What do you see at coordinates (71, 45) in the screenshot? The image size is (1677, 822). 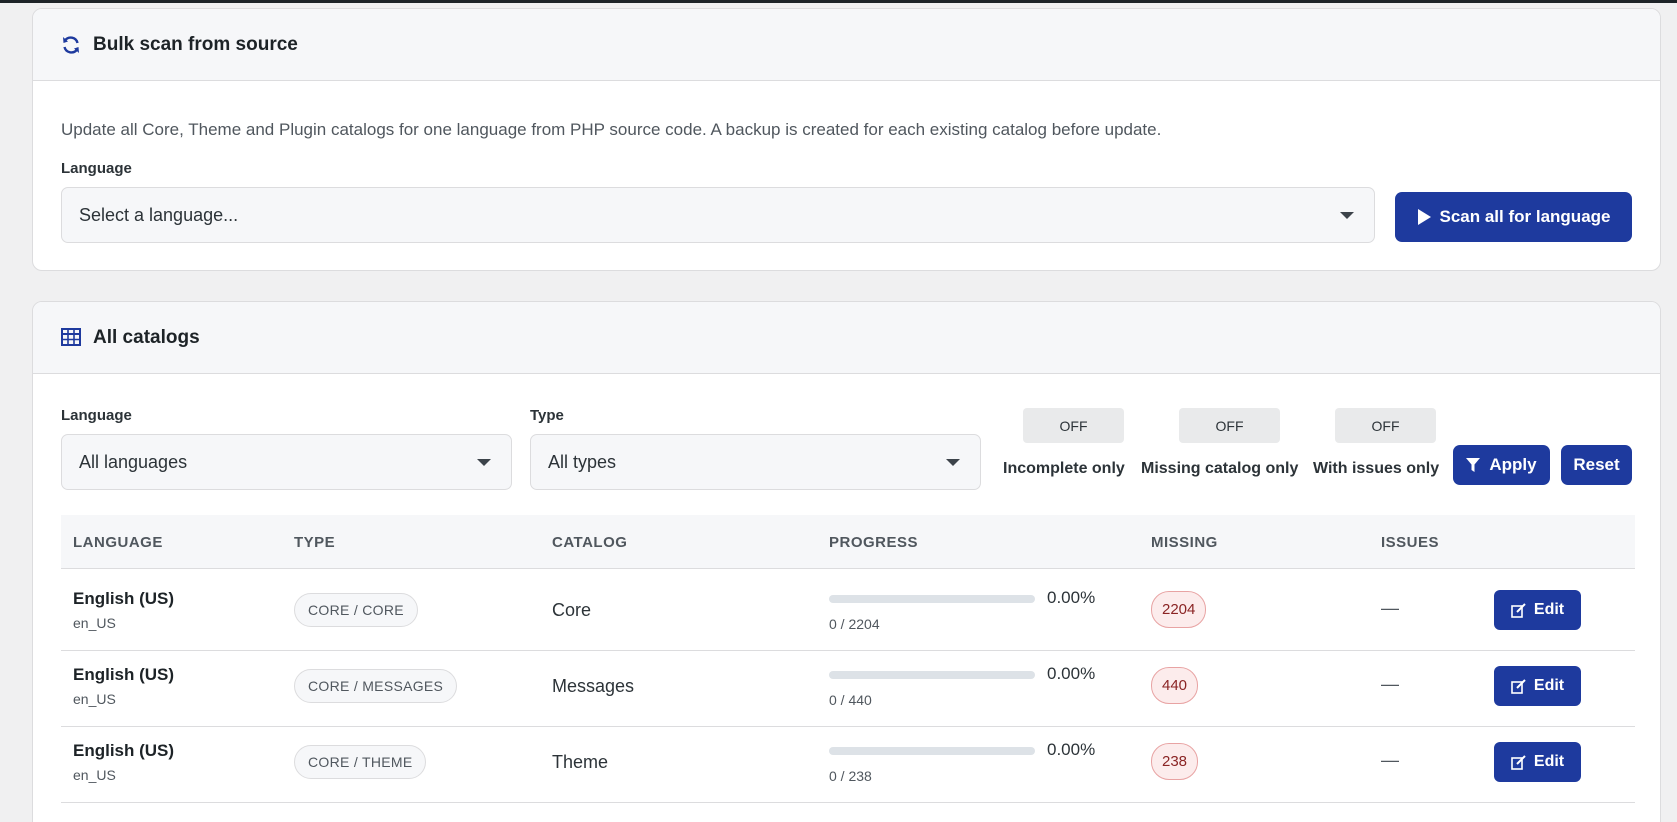 I see `refresh-icon` at bounding box center [71, 45].